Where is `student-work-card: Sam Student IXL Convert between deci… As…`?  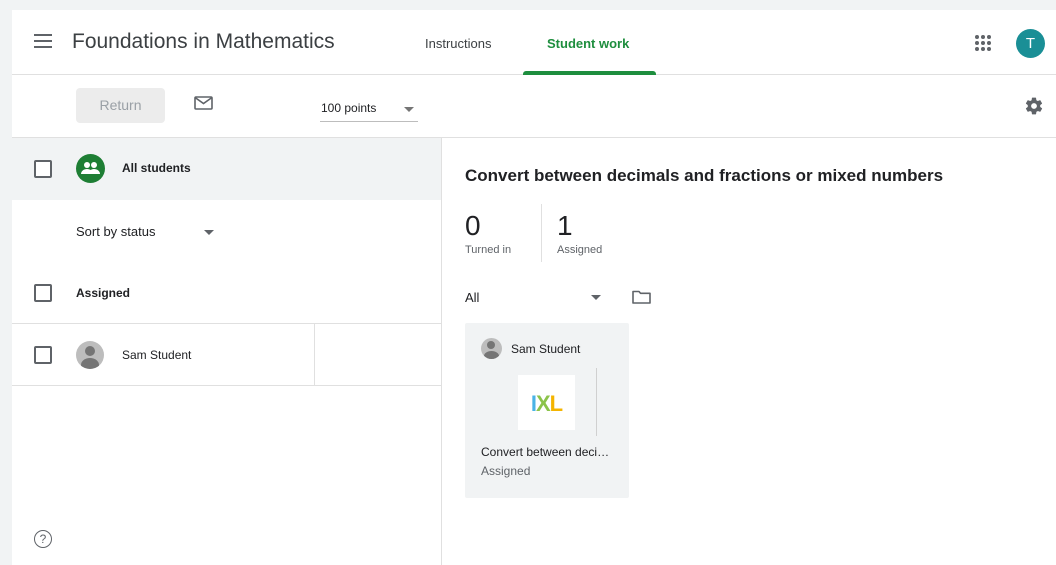 student-work-card: Sam Student IXL Convert between deci… As… is located at coordinates (547, 410).